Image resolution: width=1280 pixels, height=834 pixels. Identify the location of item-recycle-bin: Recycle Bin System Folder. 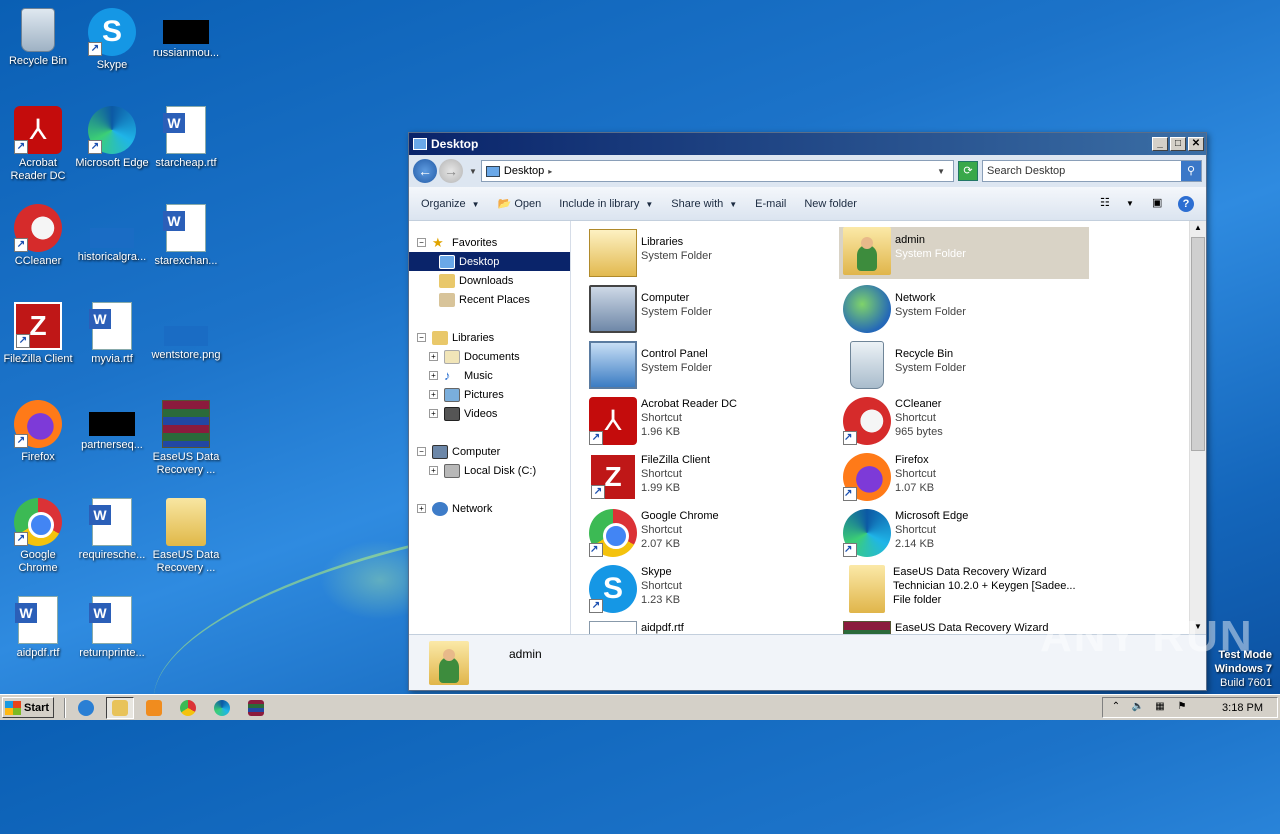
(964, 367).